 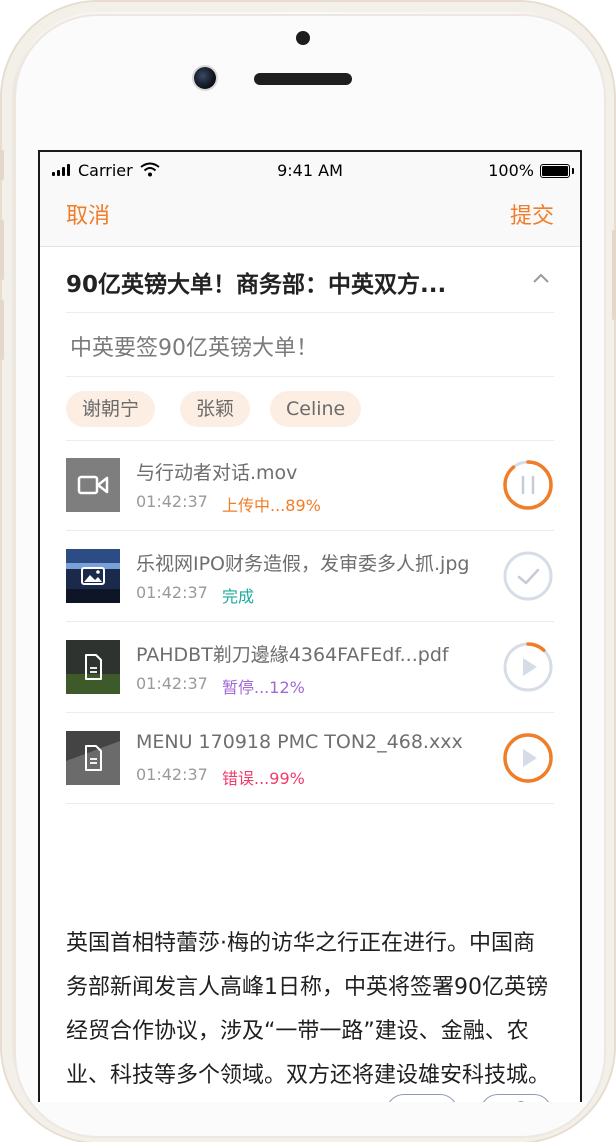 I want to click on nav-bar: 取消 提交, so click(x=310, y=219).